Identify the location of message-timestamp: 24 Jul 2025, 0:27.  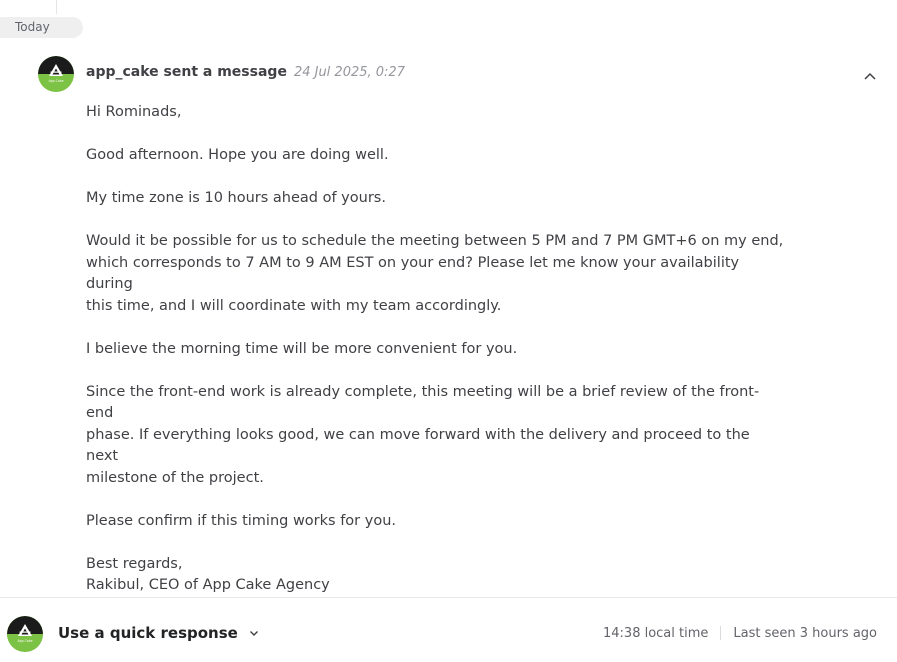
(349, 72).